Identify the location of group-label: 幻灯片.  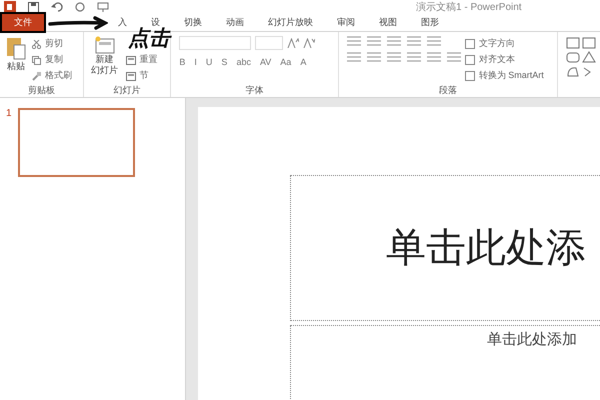
(127, 90).